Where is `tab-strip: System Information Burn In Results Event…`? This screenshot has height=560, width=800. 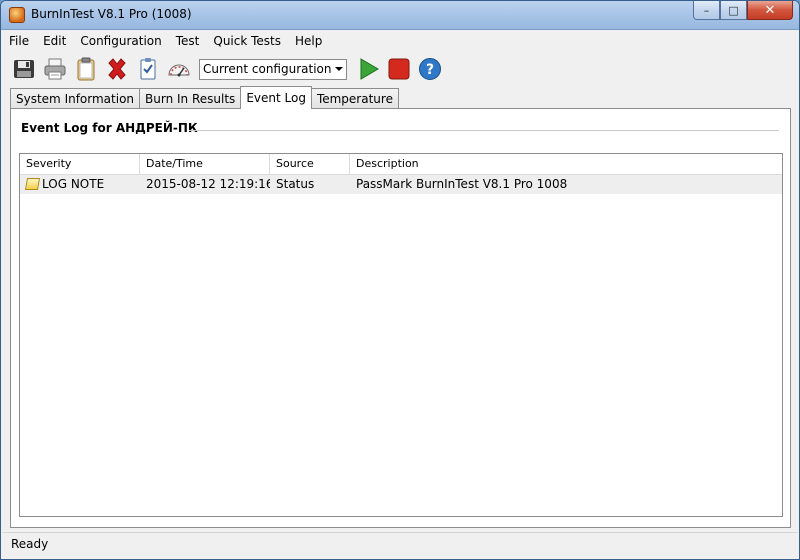
tab-strip: System Information Burn In Results Event… is located at coordinates (204, 97).